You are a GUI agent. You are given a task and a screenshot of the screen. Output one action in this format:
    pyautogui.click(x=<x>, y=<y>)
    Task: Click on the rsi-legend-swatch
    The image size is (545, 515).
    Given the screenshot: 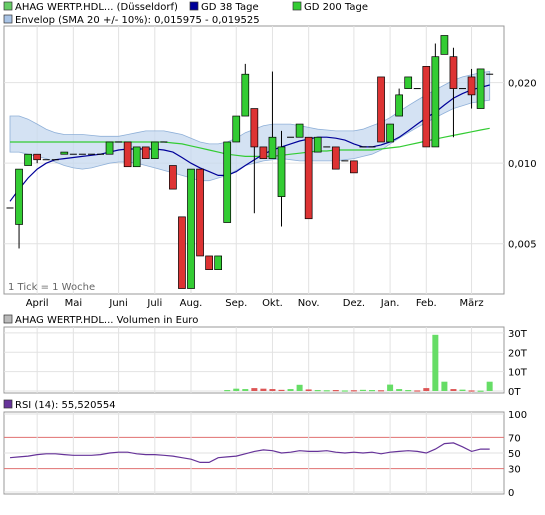 What is the action you would take?
    pyautogui.click(x=8, y=404)
    